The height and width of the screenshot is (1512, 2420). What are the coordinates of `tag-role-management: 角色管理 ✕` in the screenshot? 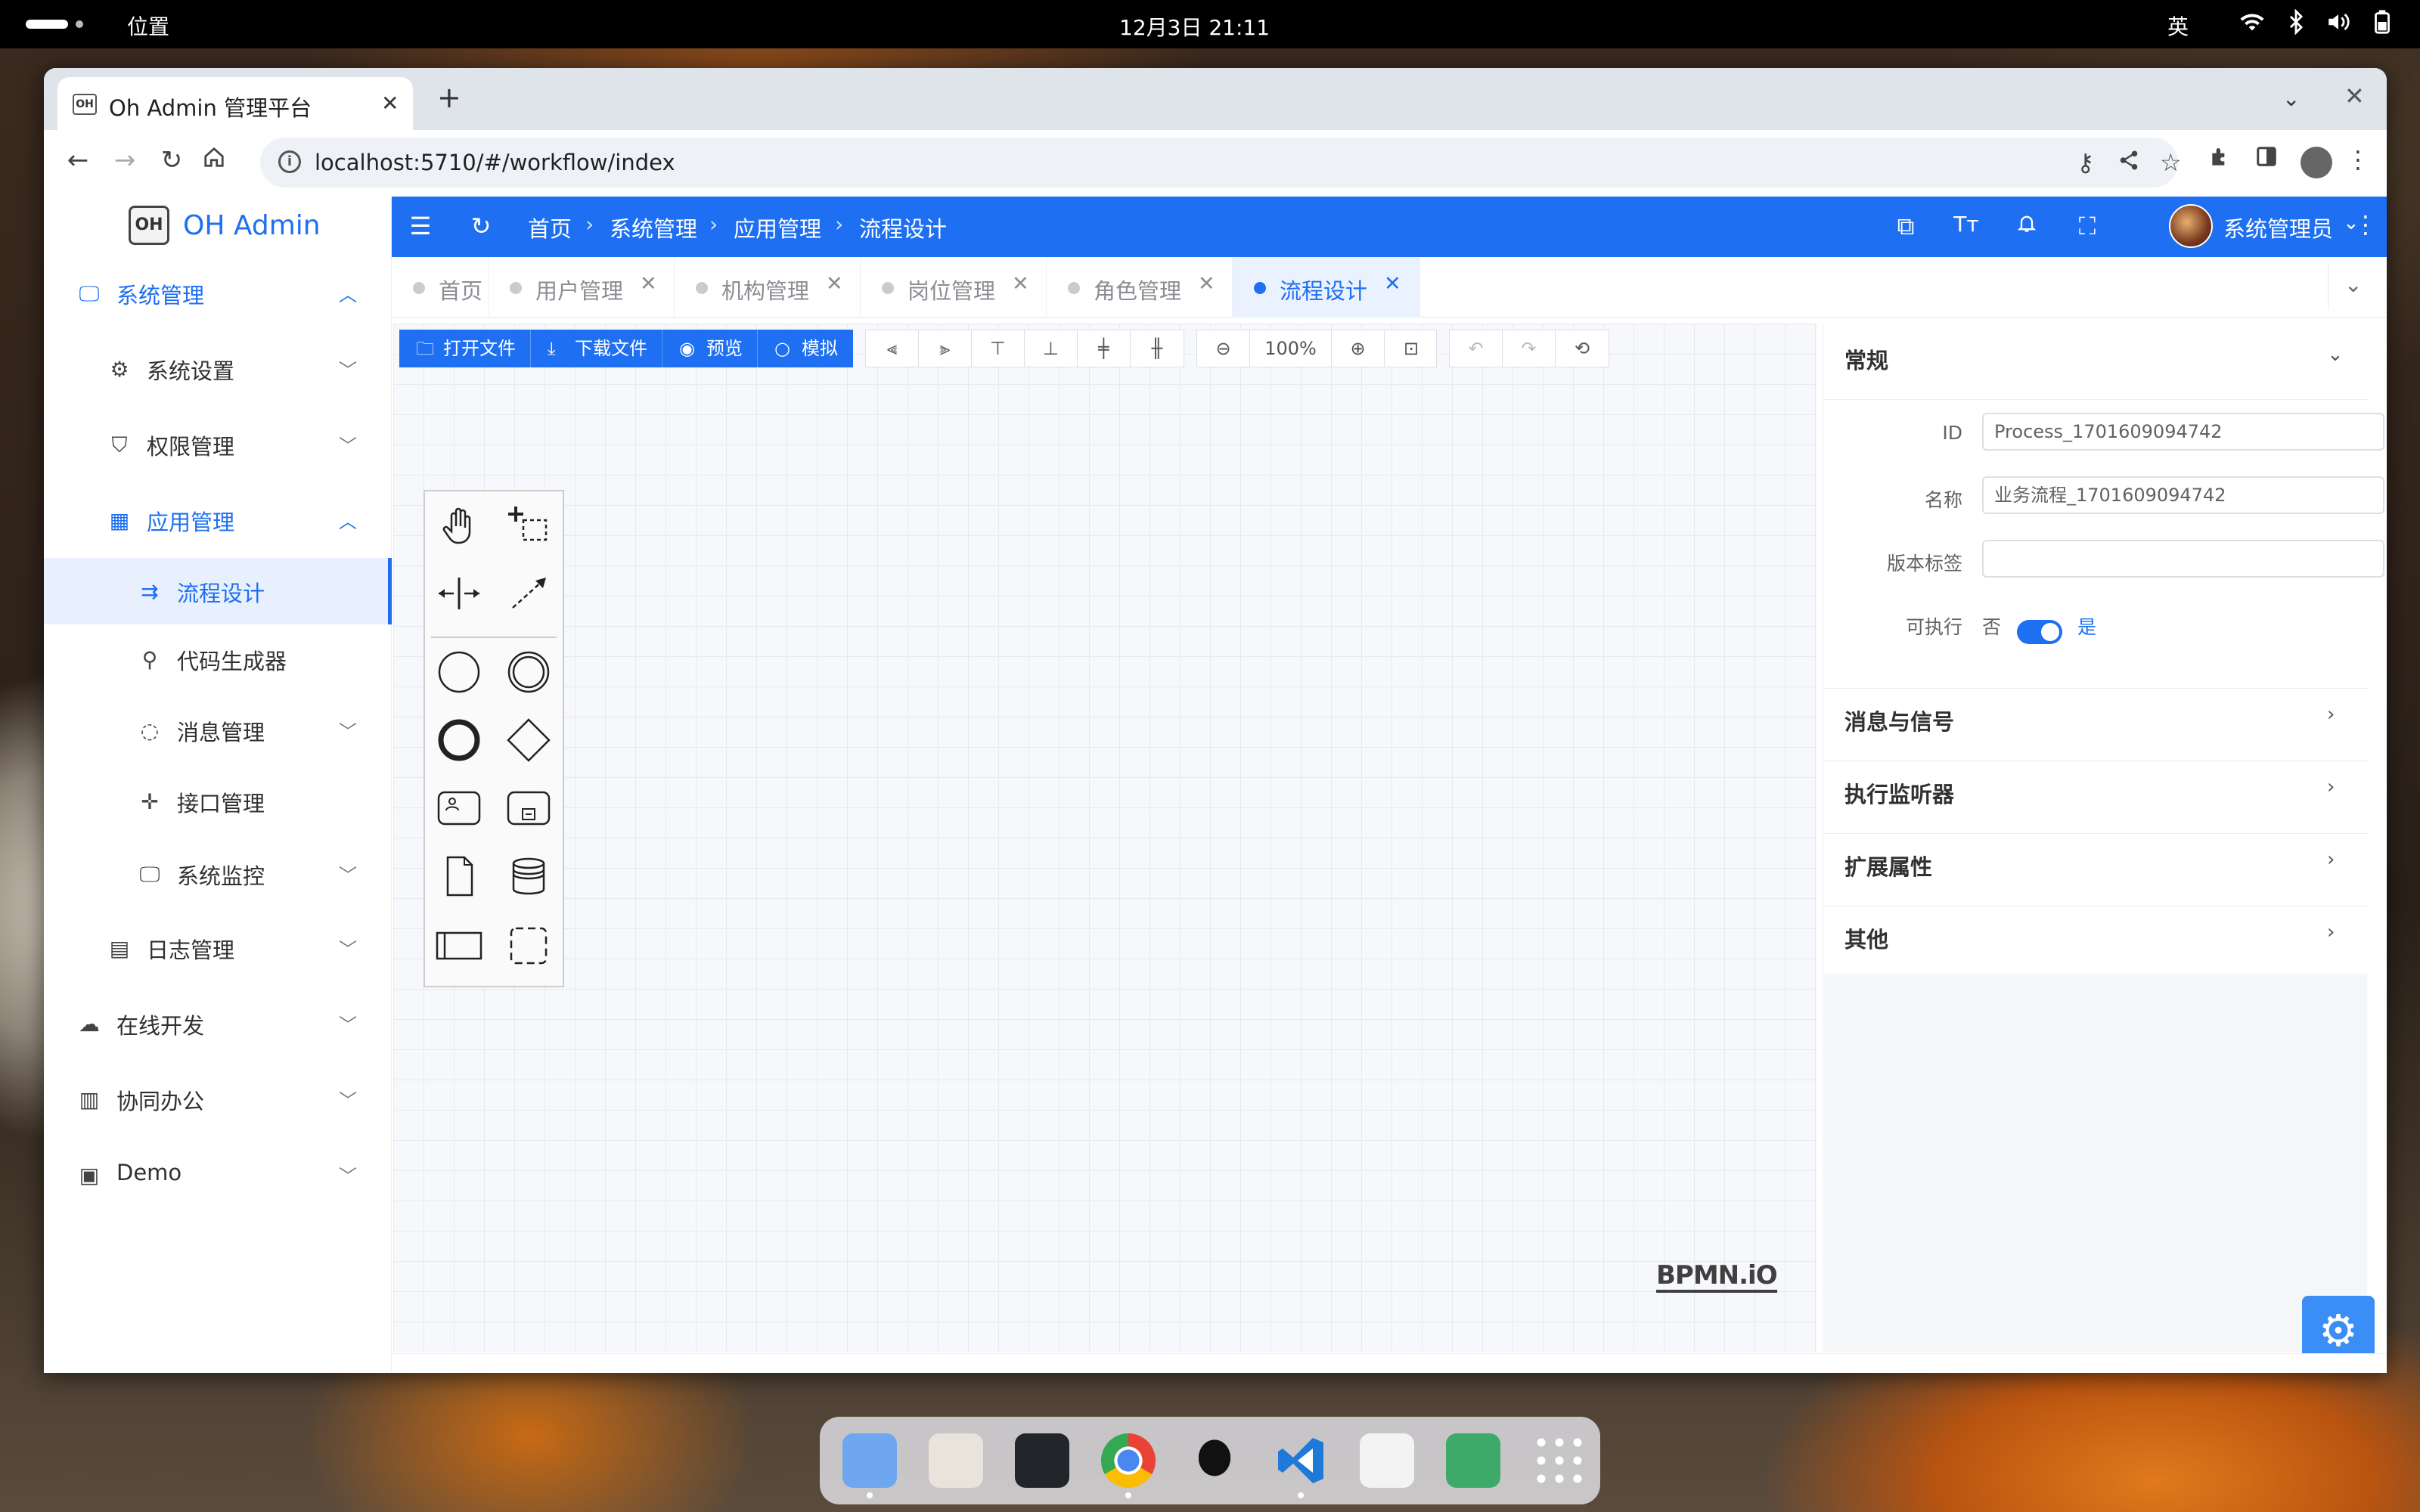 It's located at (1140, 287).